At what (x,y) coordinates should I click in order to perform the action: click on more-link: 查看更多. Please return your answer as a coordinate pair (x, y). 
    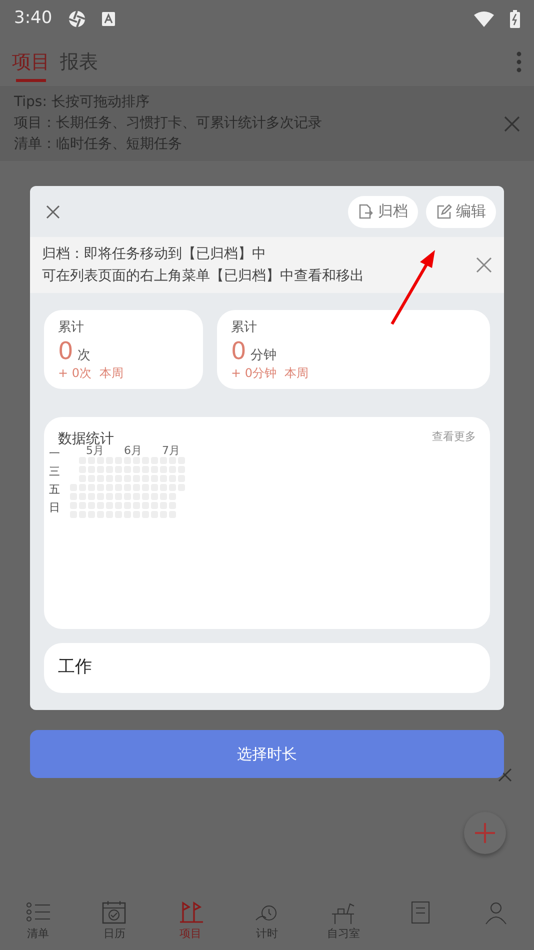
    Looking at the image, I should click on (454, 439).